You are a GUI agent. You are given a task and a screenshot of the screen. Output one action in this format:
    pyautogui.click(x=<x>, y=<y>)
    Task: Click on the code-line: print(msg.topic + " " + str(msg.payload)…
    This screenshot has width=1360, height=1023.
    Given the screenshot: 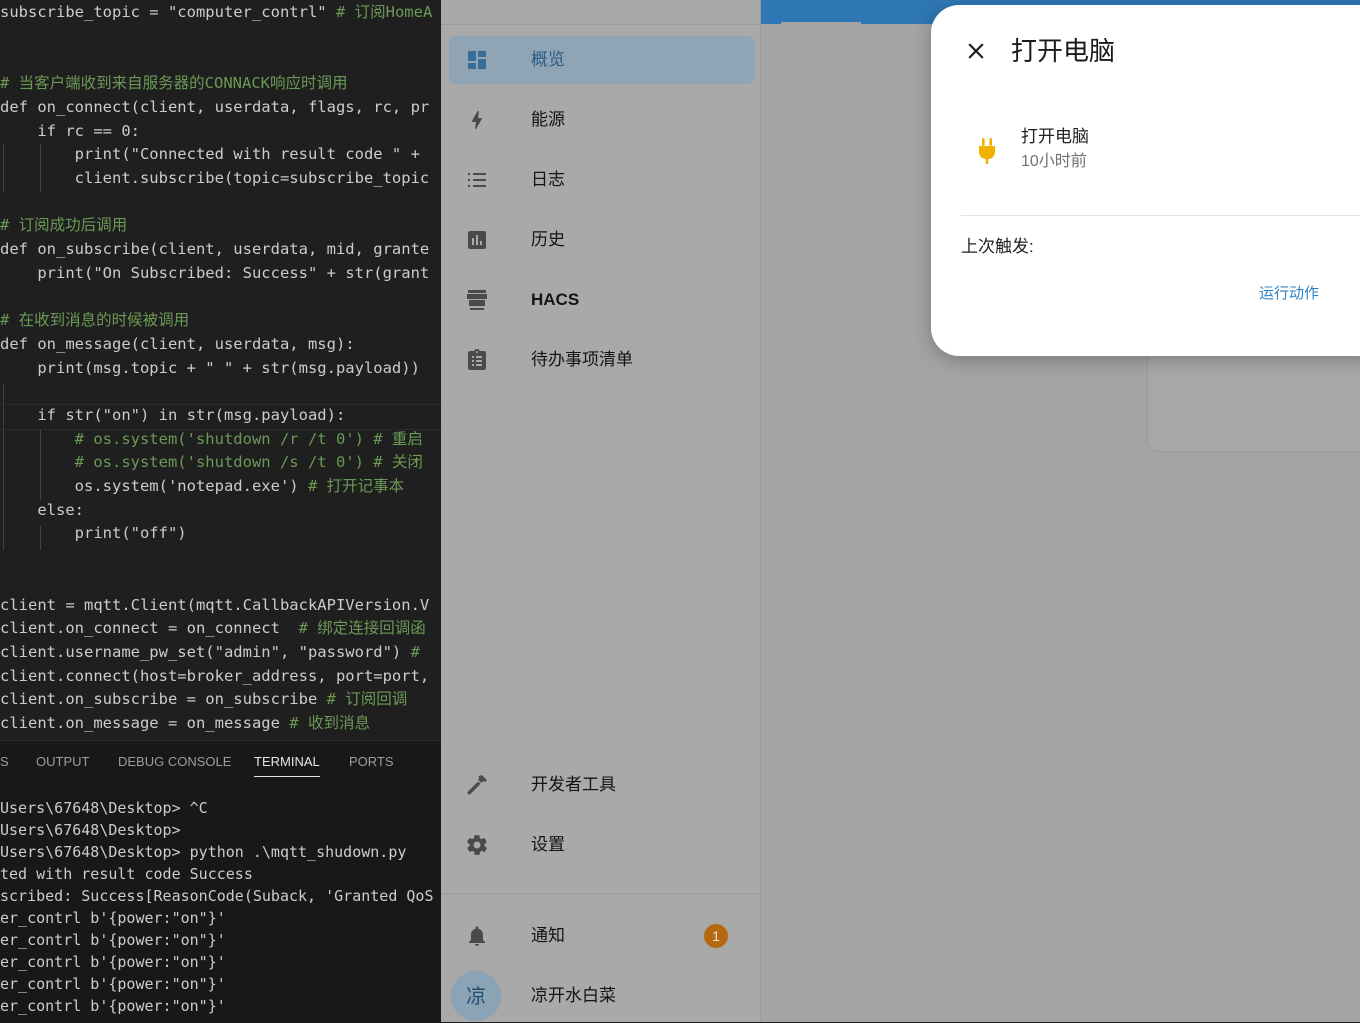 What is the action you would take?
    pyautogui.click(x=210, y=368)
    